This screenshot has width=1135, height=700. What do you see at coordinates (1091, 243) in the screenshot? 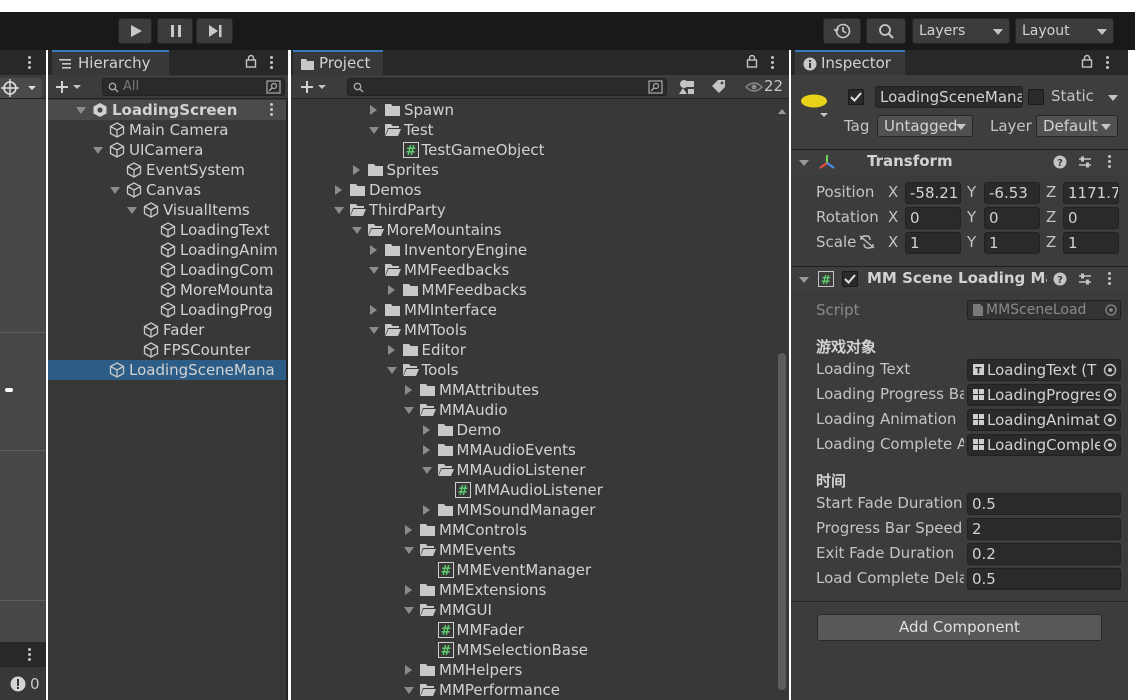
I see `scale-z-field: 1` at bounding box center [1091, 243].